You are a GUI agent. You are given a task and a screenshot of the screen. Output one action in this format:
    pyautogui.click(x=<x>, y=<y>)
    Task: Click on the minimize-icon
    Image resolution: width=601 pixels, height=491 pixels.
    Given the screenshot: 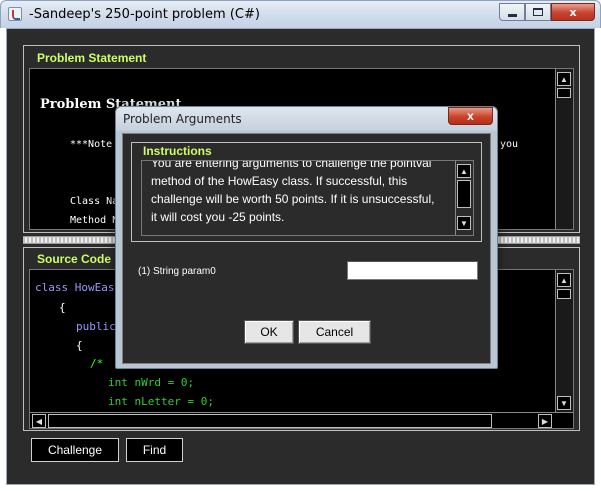 What is the action you would take?
    pyautogui.click(x=512, y=15)
    